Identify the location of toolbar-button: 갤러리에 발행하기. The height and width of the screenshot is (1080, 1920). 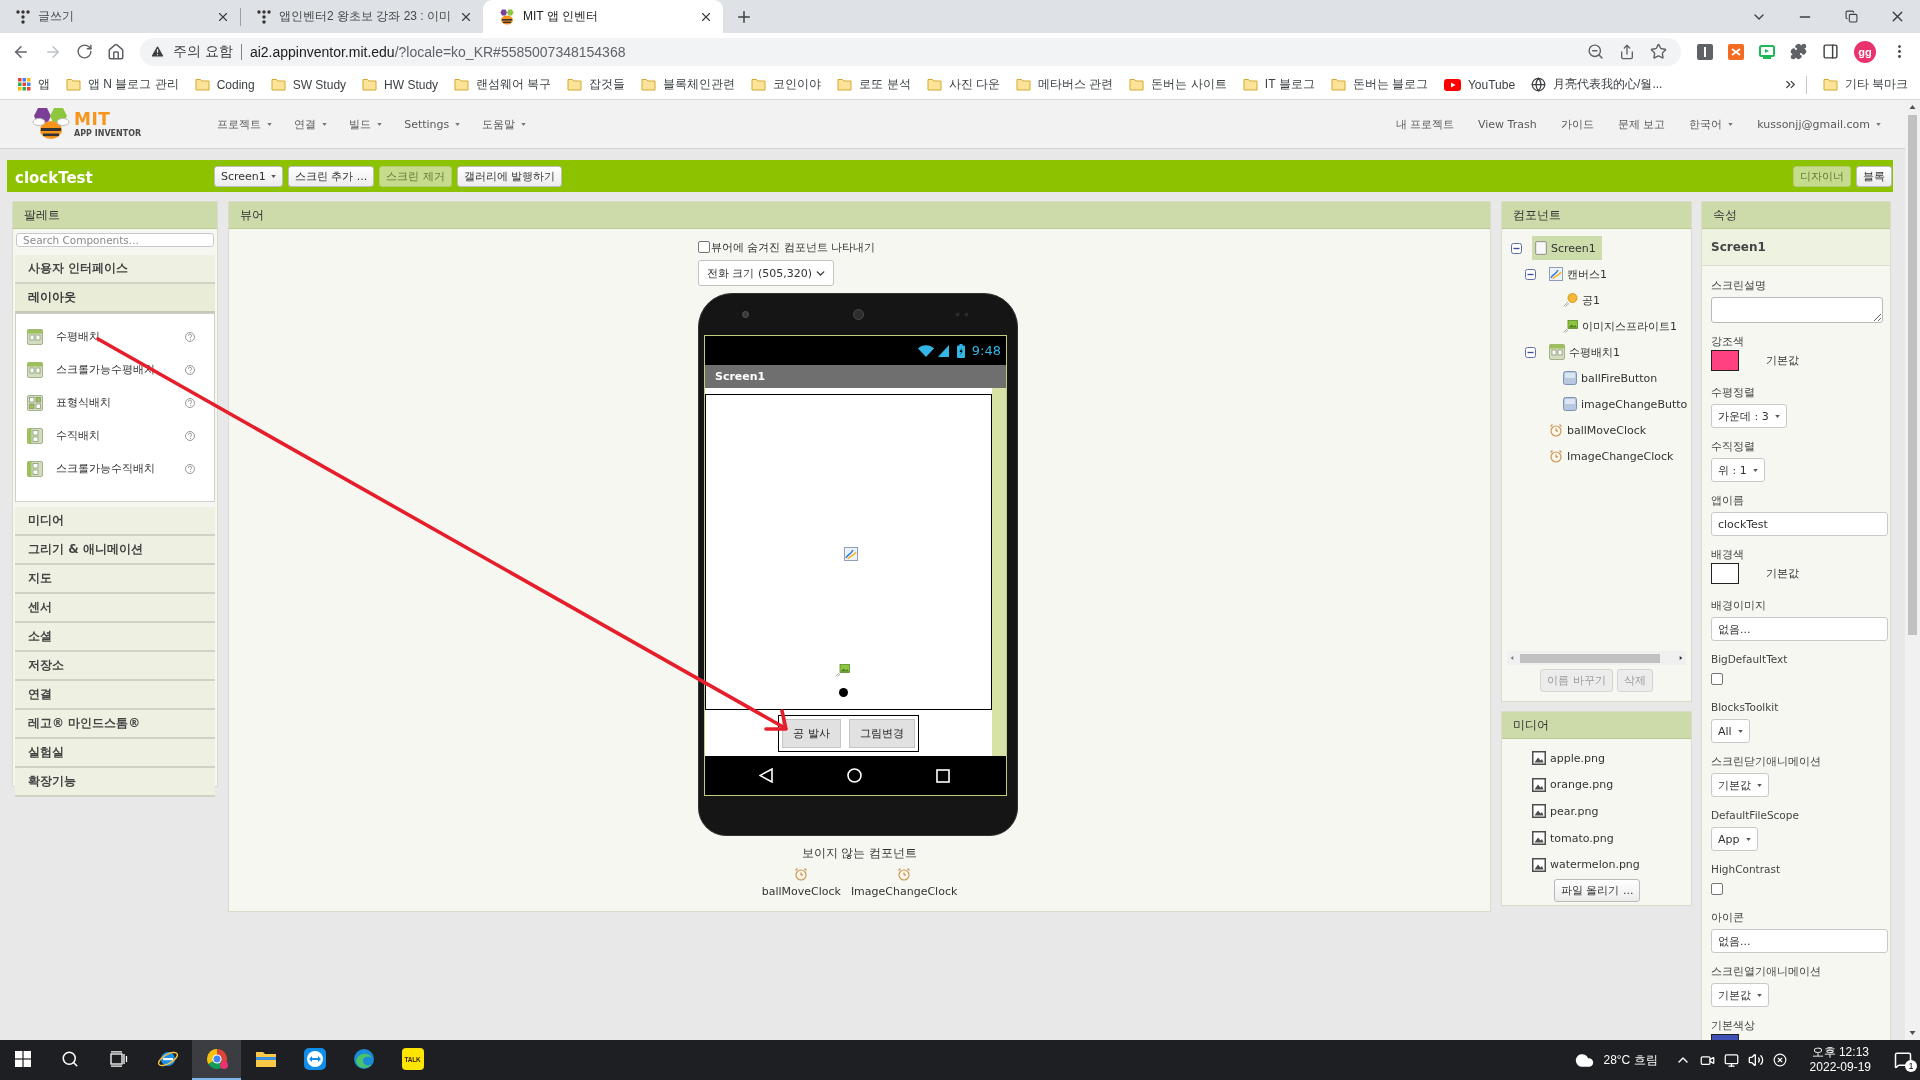
(509, 176).